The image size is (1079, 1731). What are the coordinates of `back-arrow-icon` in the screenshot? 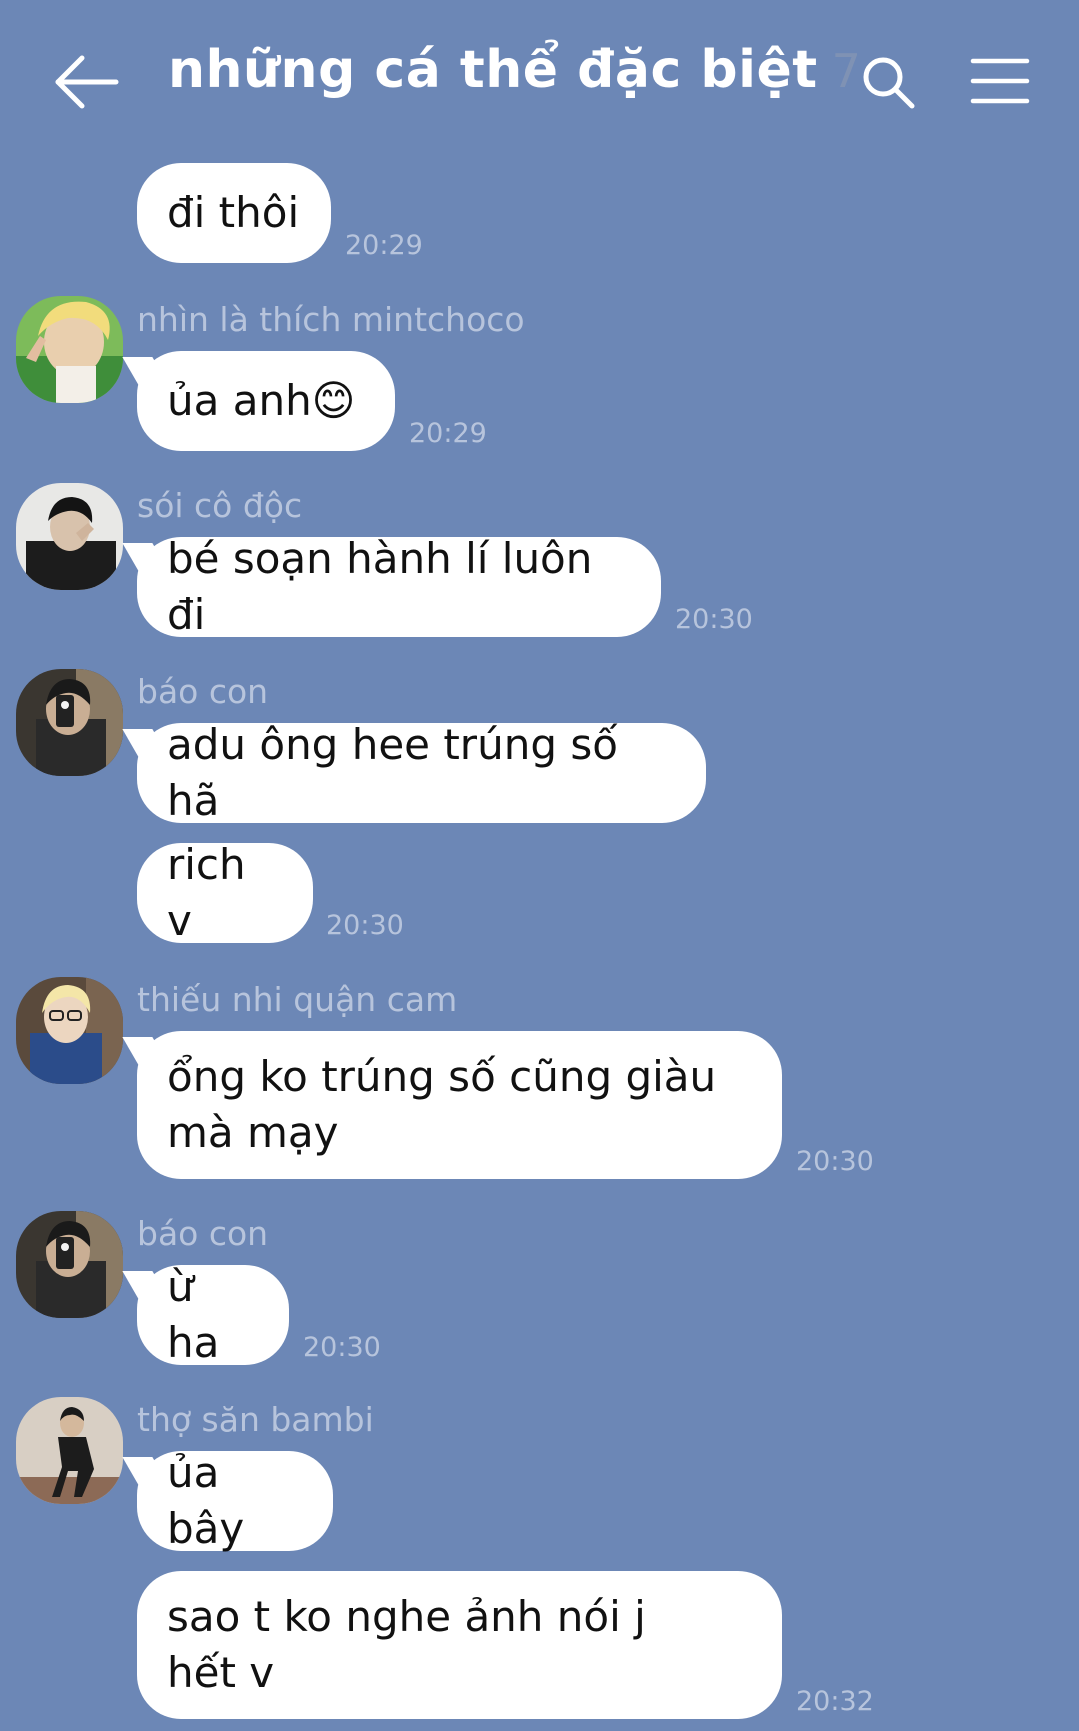 It's located at (87, 82).